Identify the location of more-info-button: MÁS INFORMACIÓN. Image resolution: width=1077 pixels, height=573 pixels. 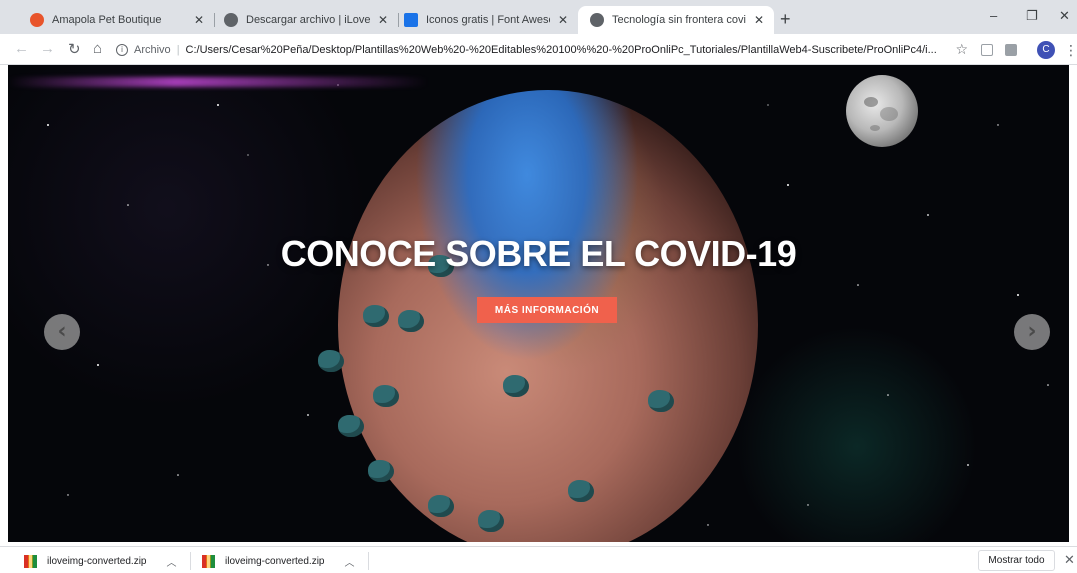
(547, 310).